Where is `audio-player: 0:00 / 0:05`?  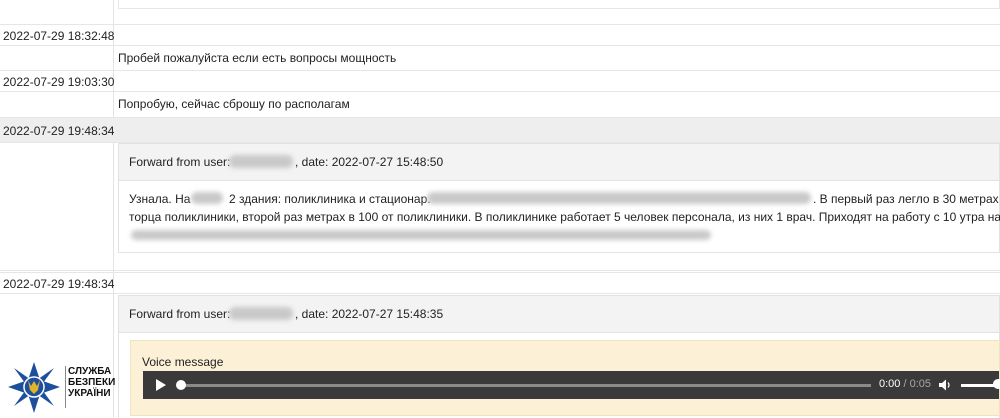 audio-player: 0:00 / 0:05 is located at coordinates (571, 385).